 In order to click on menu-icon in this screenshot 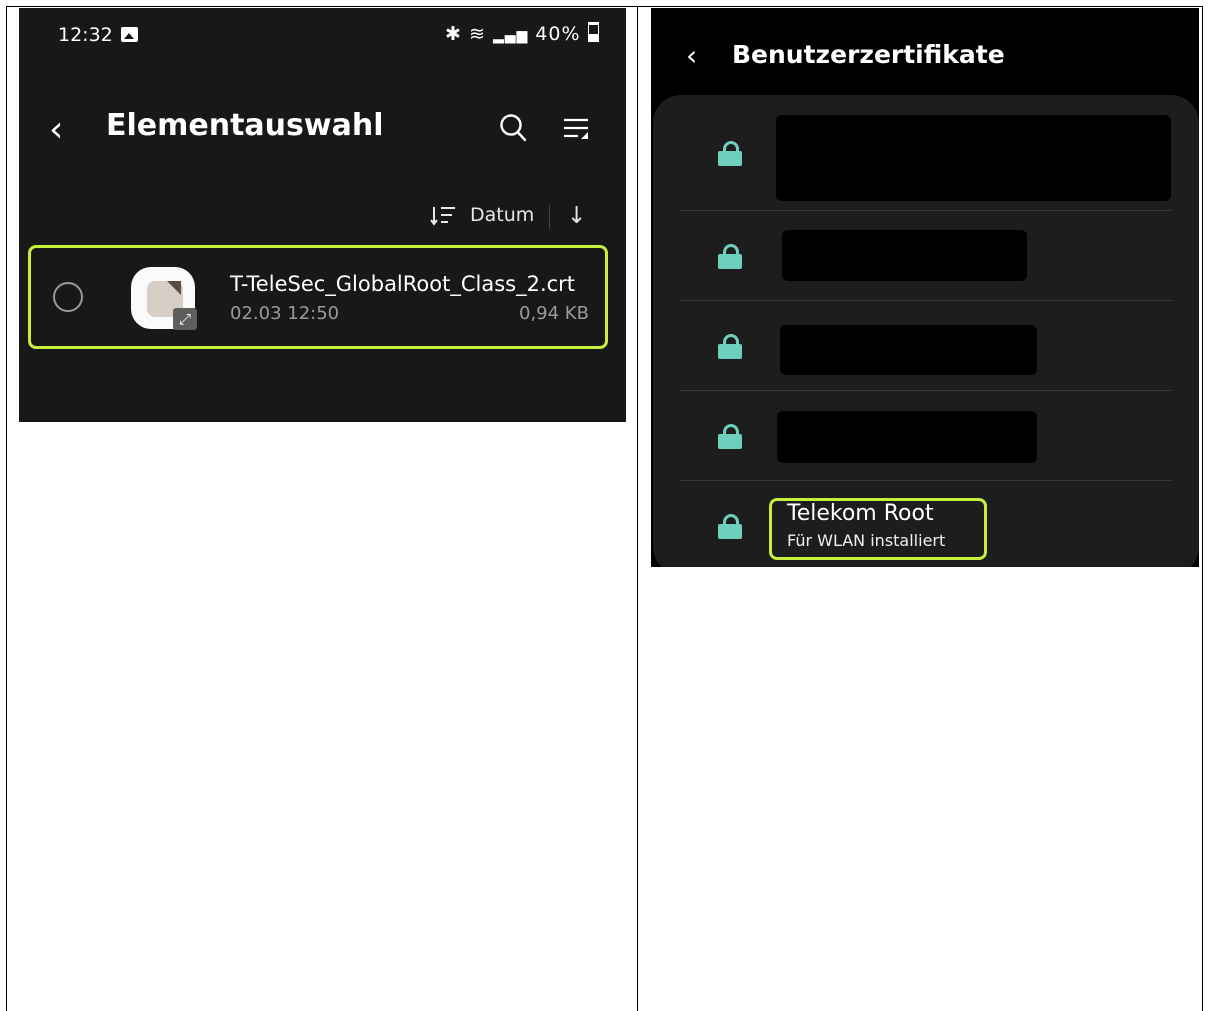, I will do `click(576, 129)`.